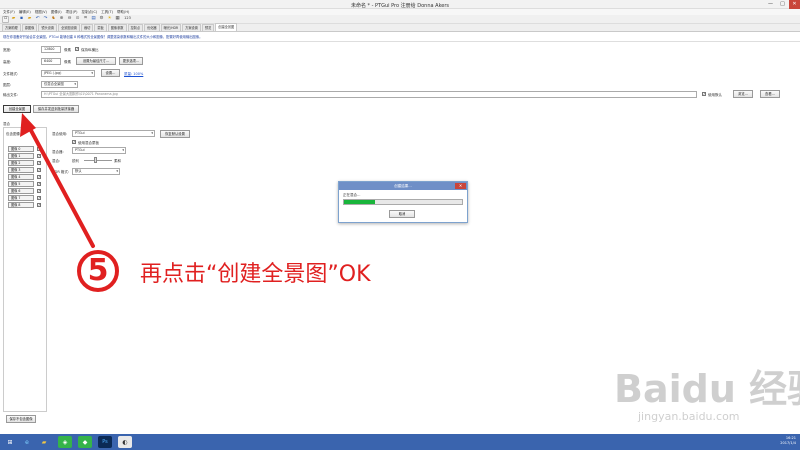 The height and width of the screenshot is (450, 800). I want to click on photoshop-icon: Ps, so click(105, 442).